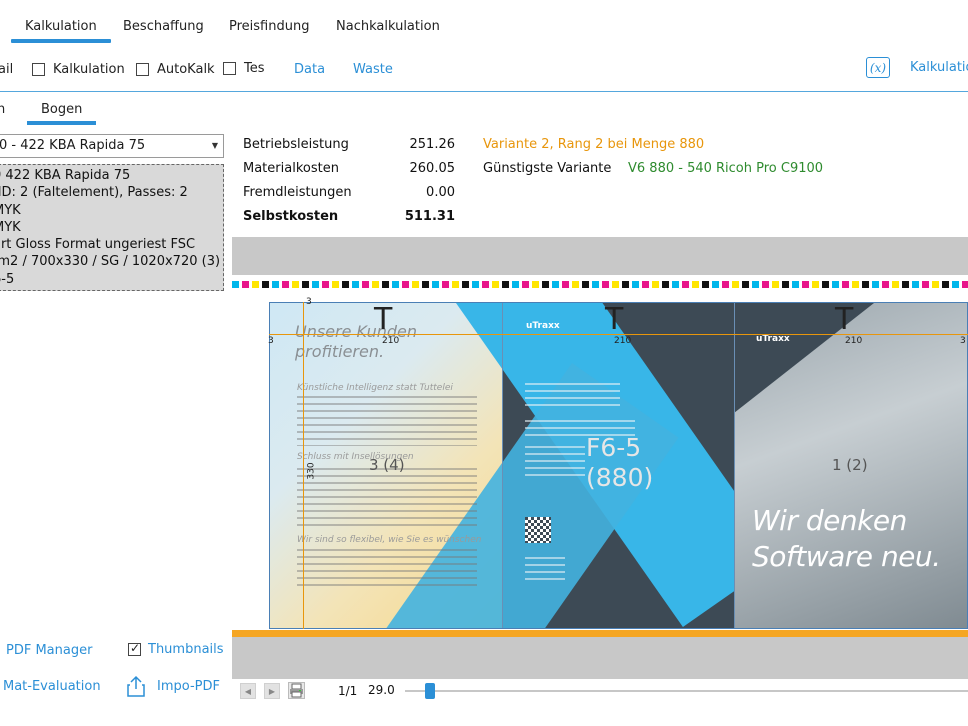  I want to click on preview-top-margin, so click(600, 256).